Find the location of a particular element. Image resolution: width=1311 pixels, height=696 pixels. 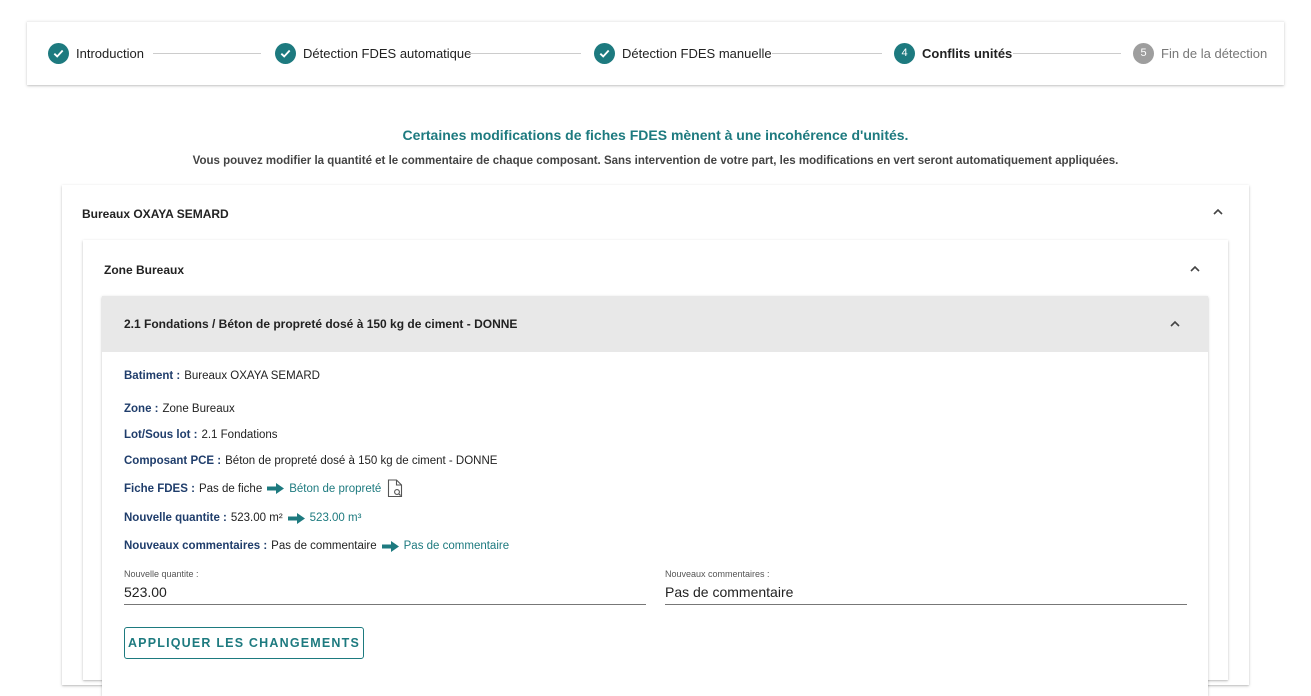

info-new-value: Pas de commentaire is located at coordinates (456, 546).